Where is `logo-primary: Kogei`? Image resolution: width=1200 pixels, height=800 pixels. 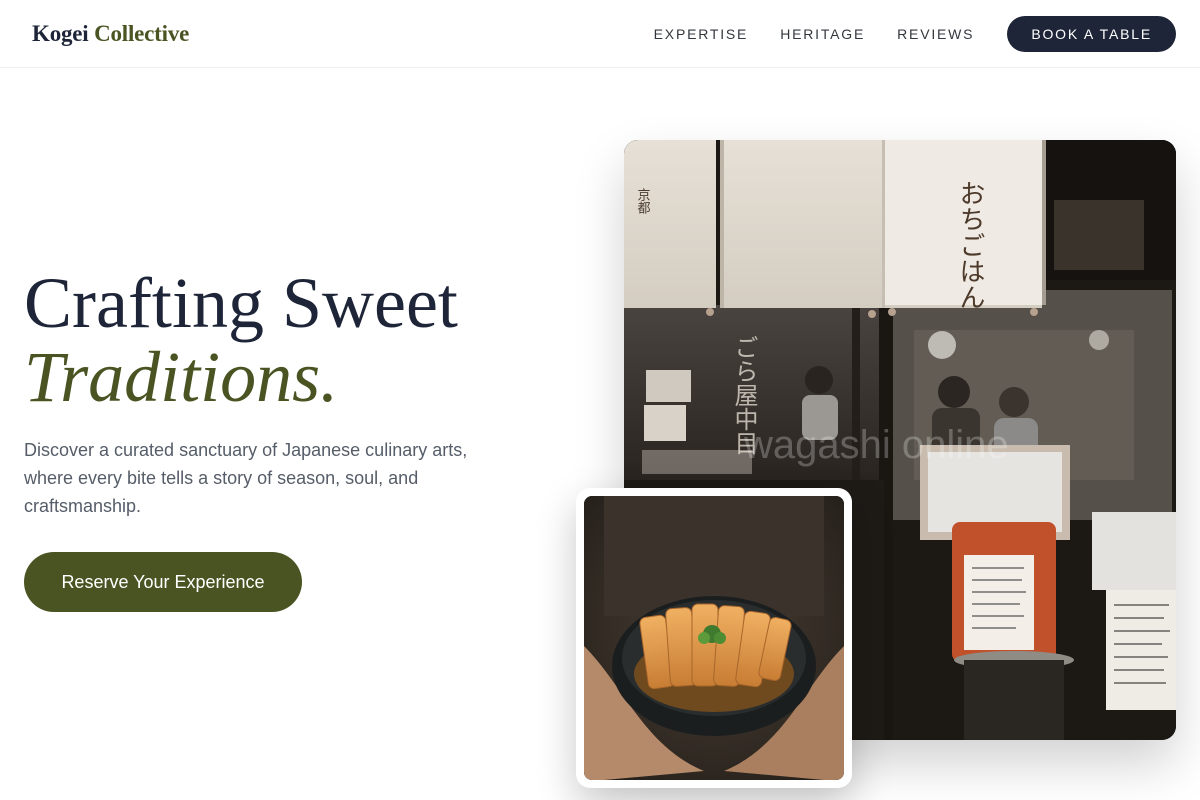
logo-primary: Kogei is located at coordinates (60, 33).